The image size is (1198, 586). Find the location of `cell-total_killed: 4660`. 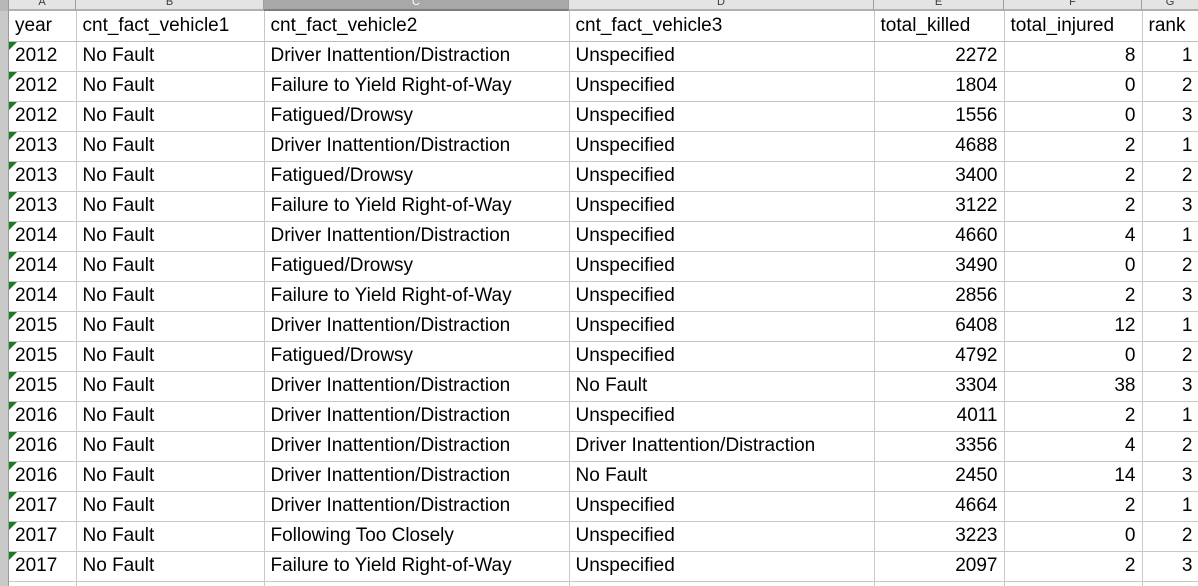

cell-total_killed: 4660 is located at coordinates (939, 236).